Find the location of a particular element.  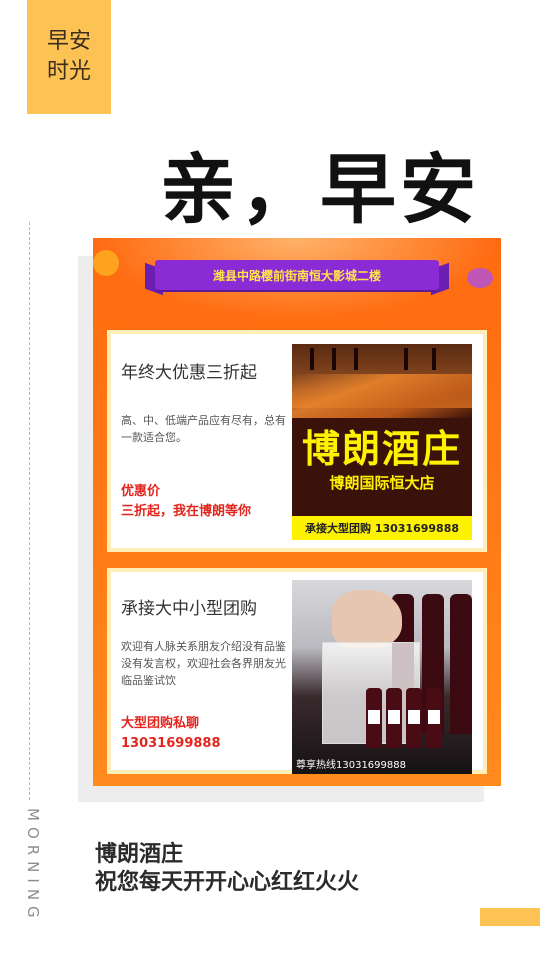

winery-name: 博朗酒庄 is located at coordinates (381, 449).